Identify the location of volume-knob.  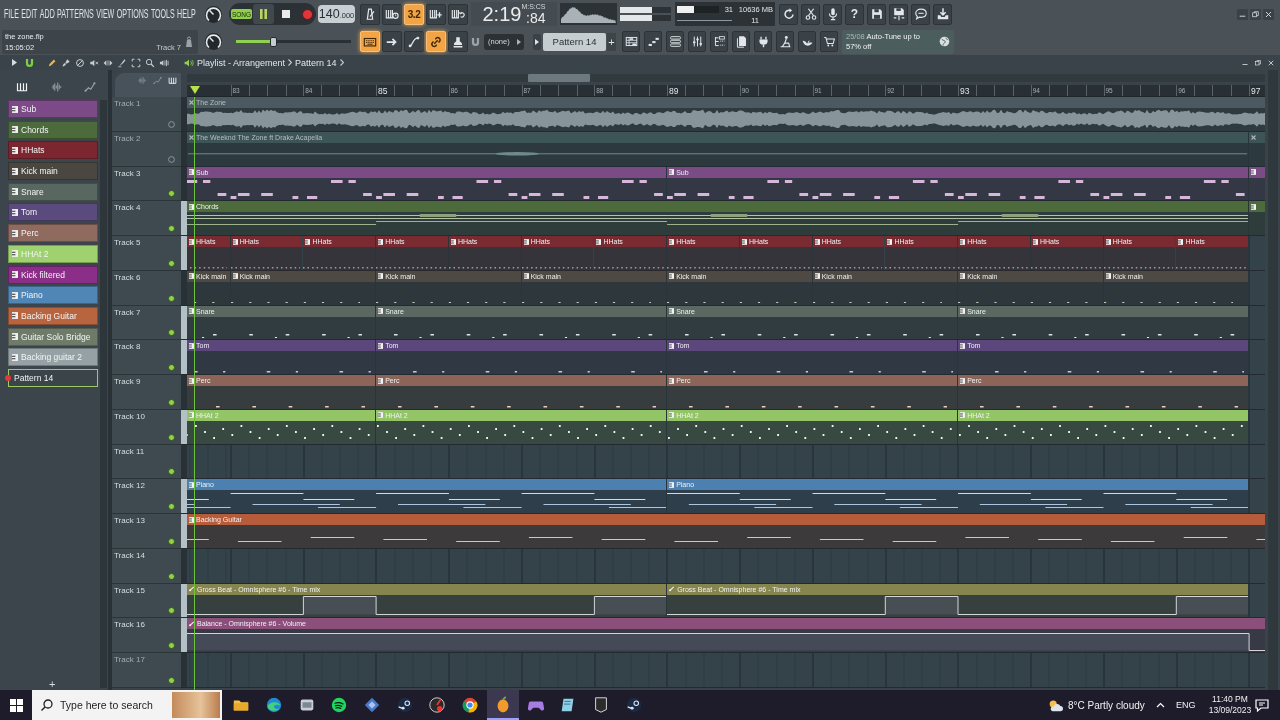
(213, 14).